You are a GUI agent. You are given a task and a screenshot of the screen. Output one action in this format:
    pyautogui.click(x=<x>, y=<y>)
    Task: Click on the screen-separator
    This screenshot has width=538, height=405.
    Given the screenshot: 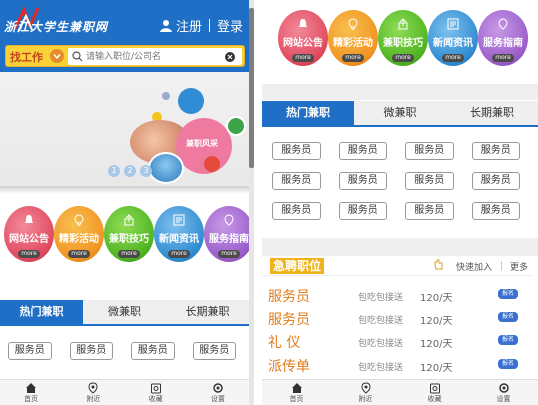 What is the action you would take?
    pyautogui.click(x=258, y=202)
    